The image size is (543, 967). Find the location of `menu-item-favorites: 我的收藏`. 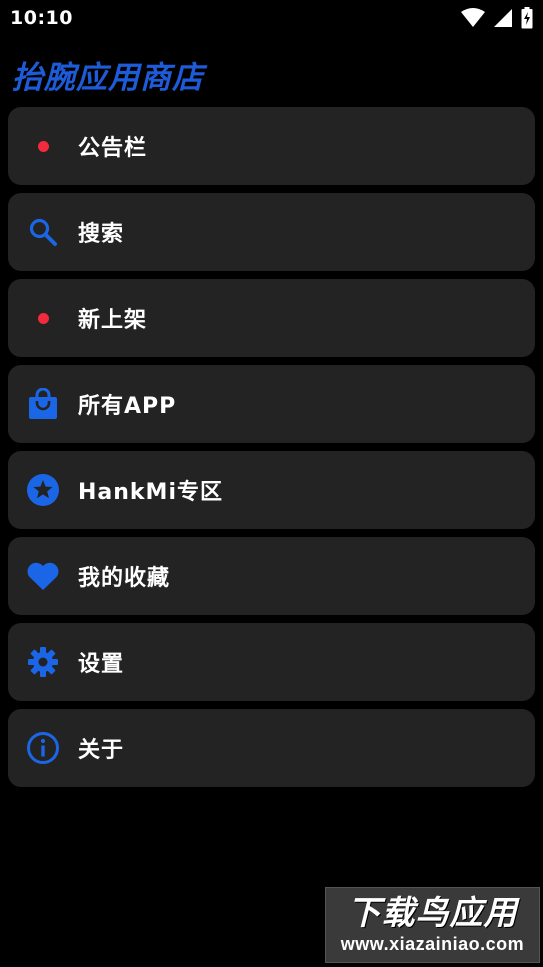

menu-item-favorites: 我的收藏 is located at coordinates (271, 576).